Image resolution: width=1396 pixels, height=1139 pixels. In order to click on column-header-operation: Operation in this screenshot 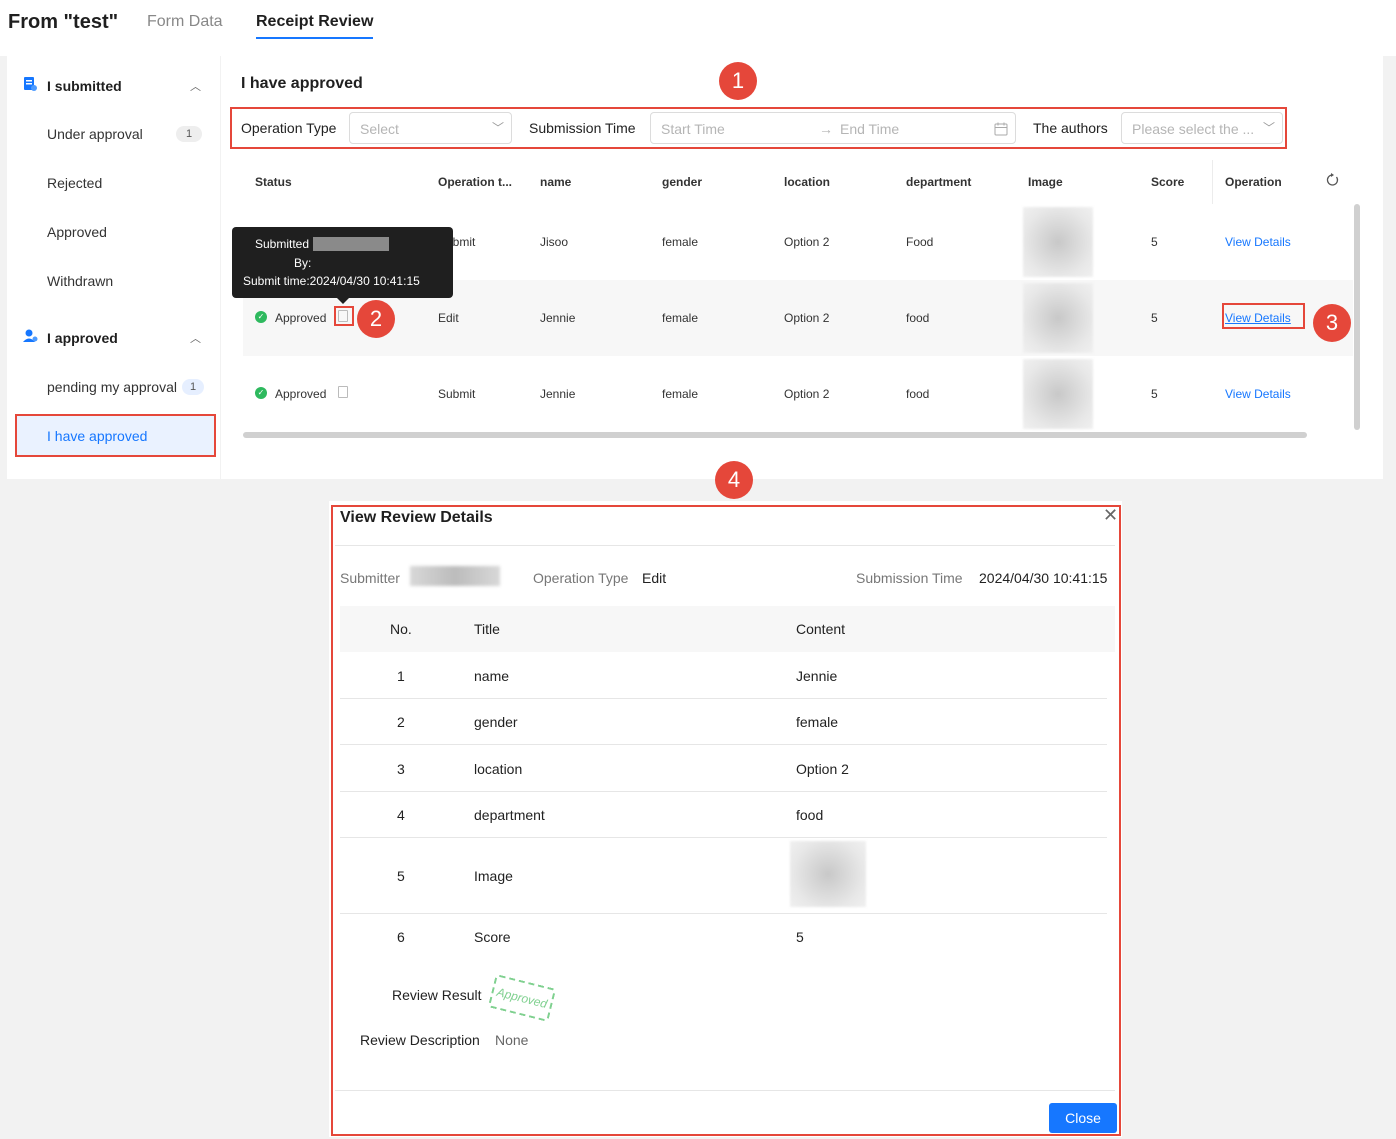, I will do `click(1253, 182)`.